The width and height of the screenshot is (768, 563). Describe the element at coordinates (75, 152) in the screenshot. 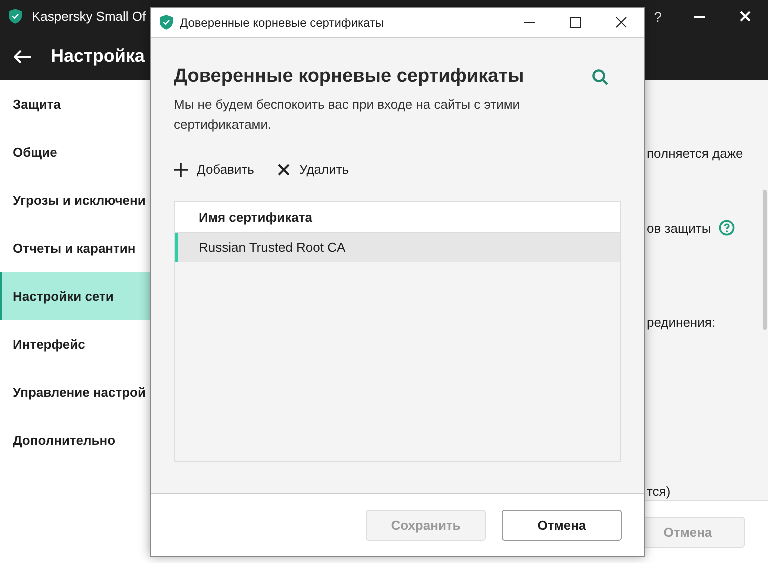

I see `sidebar-item: Общие` at that location.